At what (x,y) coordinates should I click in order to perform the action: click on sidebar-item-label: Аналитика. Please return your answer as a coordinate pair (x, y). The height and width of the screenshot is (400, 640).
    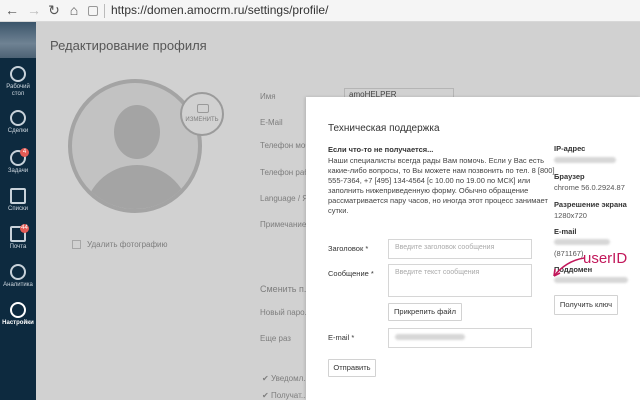
    Looking at the image, I should click on (18, 285).